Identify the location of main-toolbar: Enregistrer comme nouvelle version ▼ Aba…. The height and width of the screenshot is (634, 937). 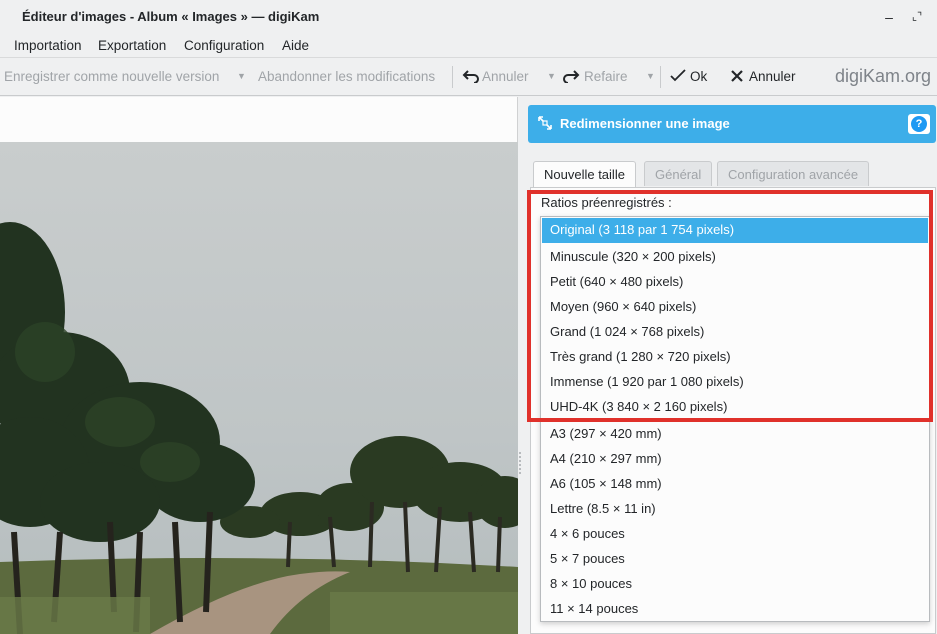
(468, 76).